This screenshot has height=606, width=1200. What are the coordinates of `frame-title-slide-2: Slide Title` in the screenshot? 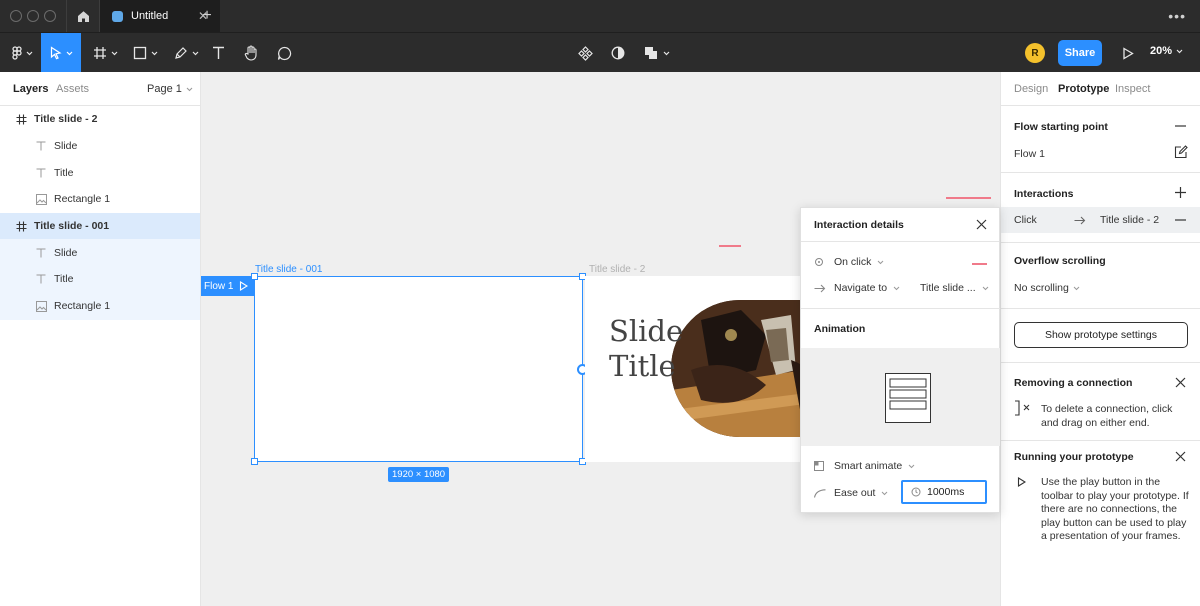 It's located at (693, 369).